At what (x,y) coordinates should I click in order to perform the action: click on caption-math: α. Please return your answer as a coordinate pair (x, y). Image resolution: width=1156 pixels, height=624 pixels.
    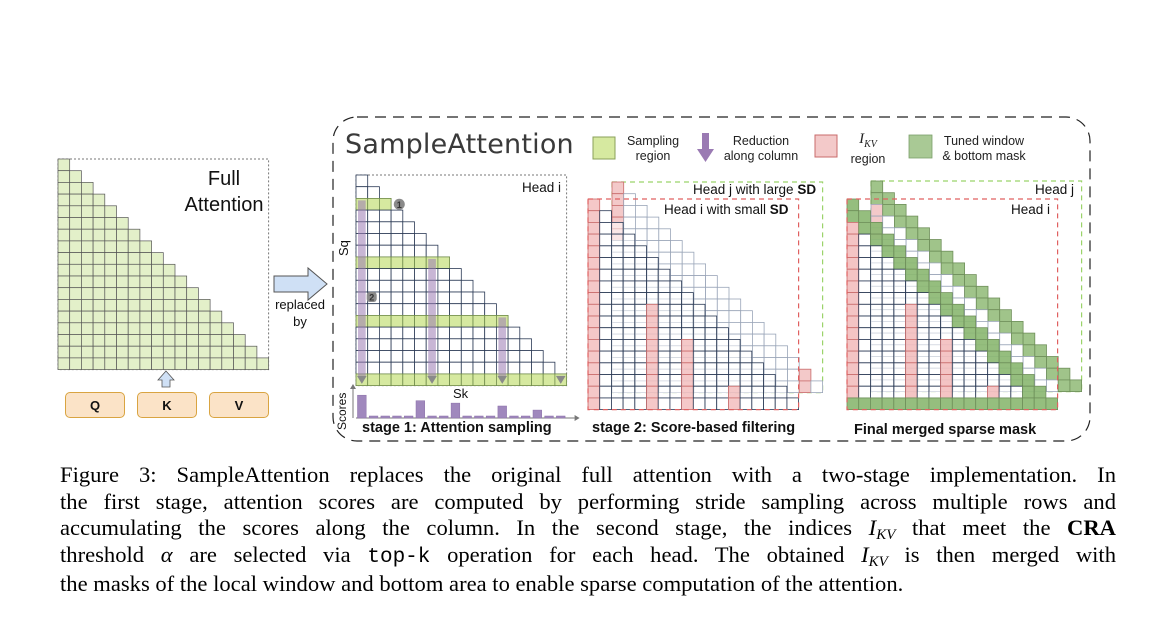
    Looking at the image, I should click on (166, 554).